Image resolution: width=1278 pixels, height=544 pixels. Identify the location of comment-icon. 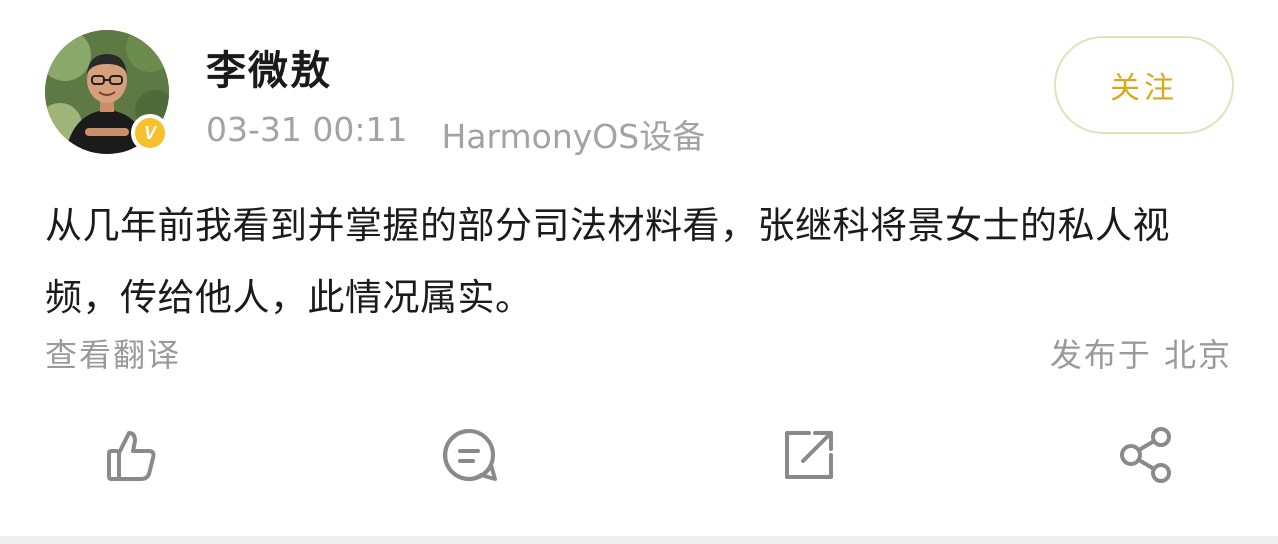
(470, 455).